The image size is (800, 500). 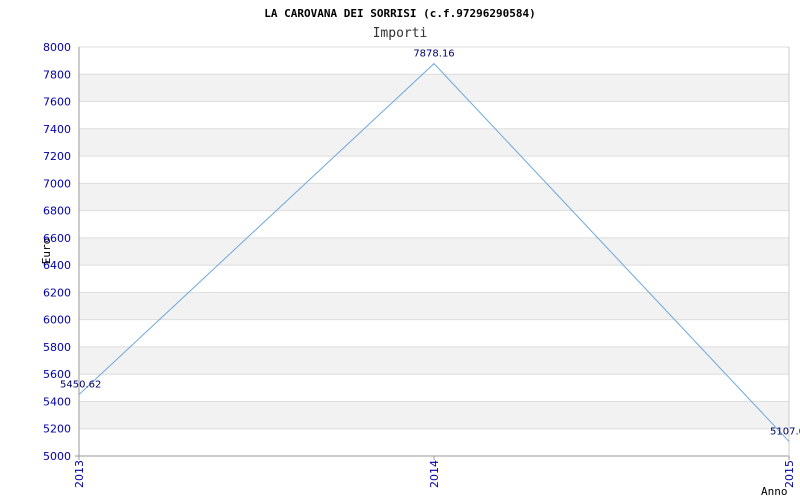 What do you see at coordinates (57, 292) in the screenshot?
I see `y-tick-label: 6200` at bounding box center [57, 292].